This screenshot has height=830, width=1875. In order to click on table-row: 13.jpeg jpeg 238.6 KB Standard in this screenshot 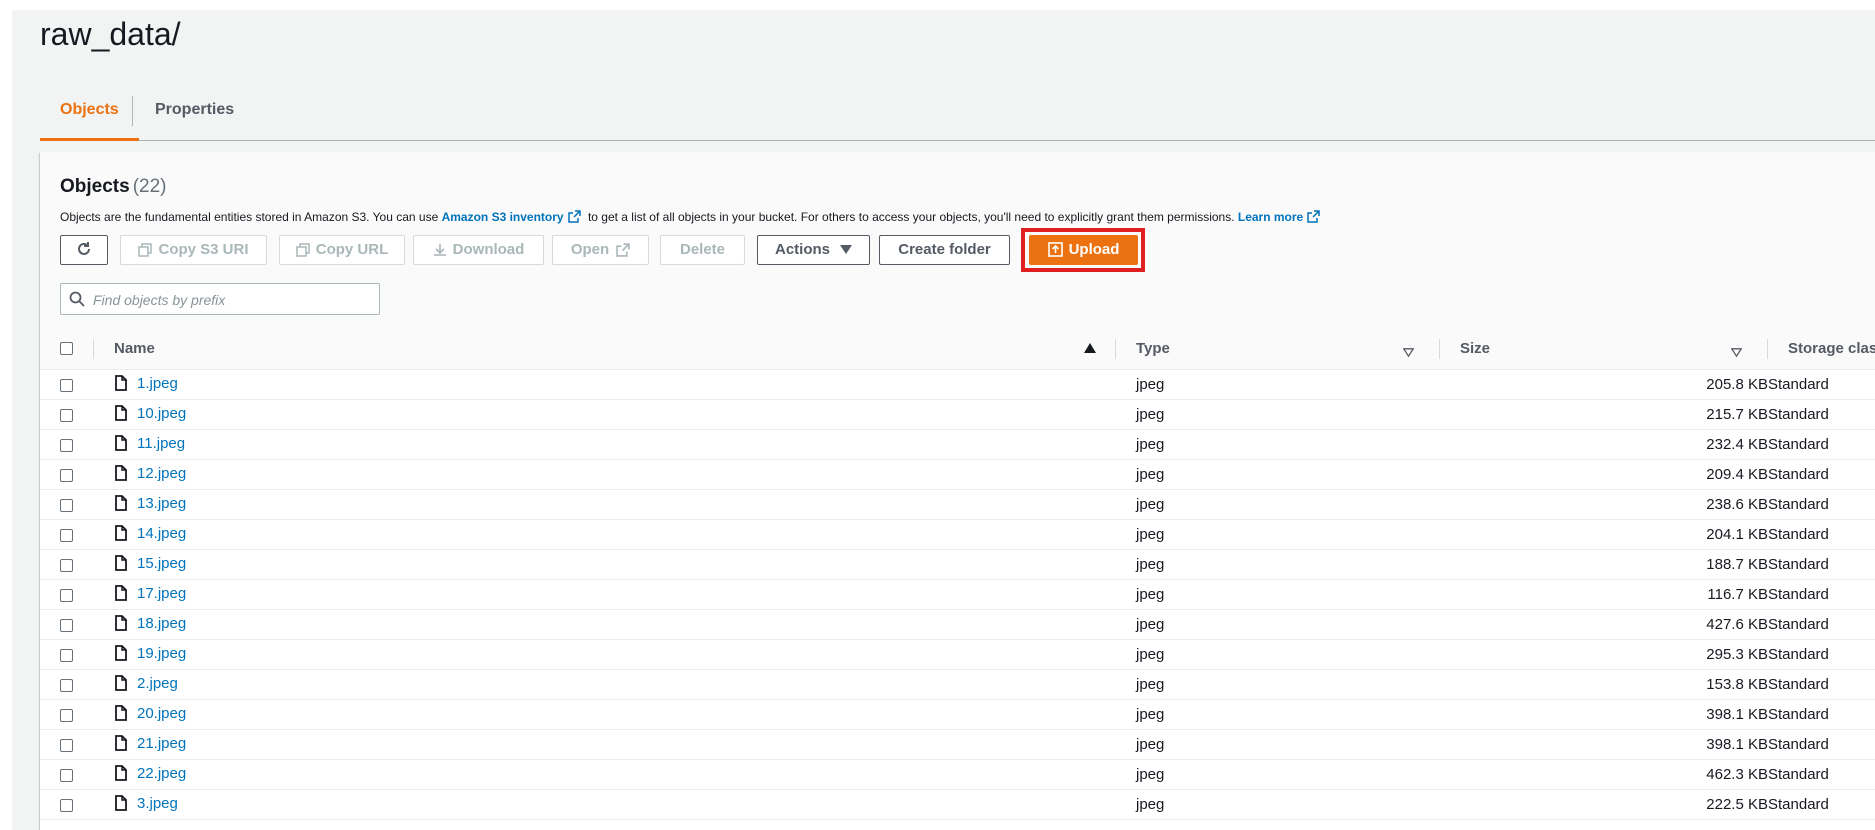, I will do `click(957, 504)`.